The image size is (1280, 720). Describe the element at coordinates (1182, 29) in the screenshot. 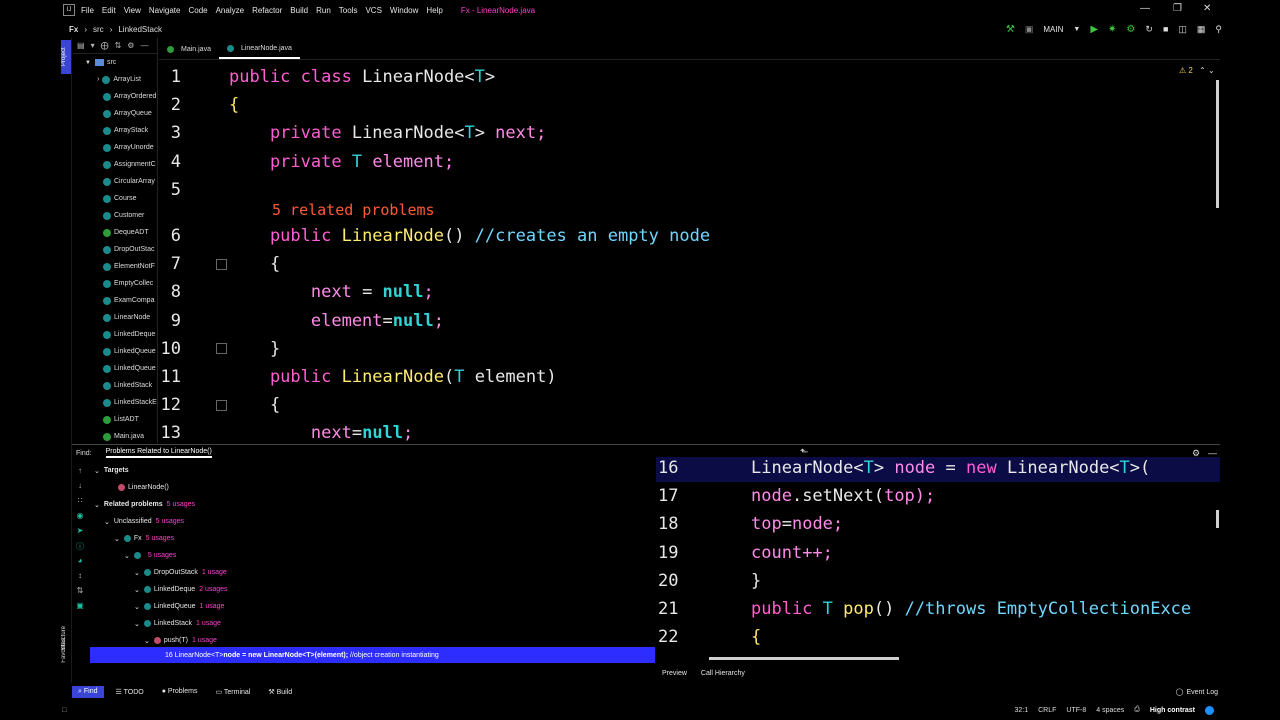

I see `project-structure-icon: ◫` at that location.